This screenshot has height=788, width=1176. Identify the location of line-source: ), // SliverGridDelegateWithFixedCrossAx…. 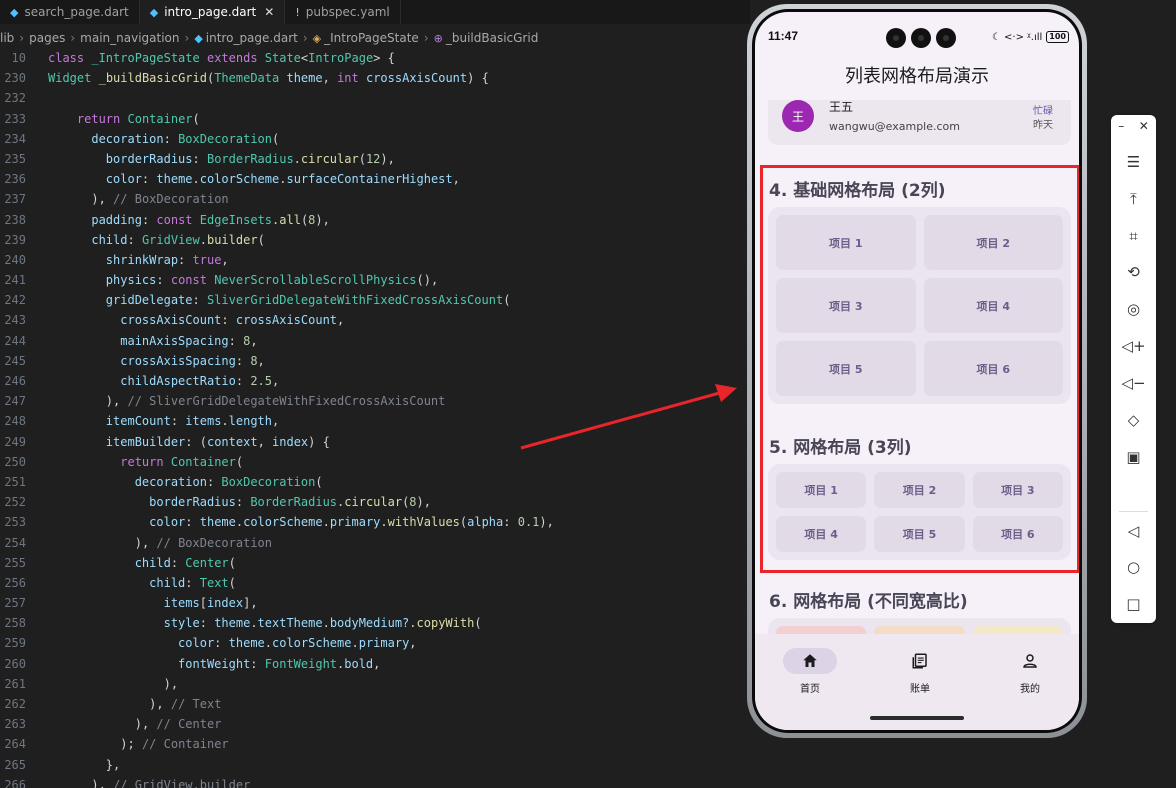
(275, 401).